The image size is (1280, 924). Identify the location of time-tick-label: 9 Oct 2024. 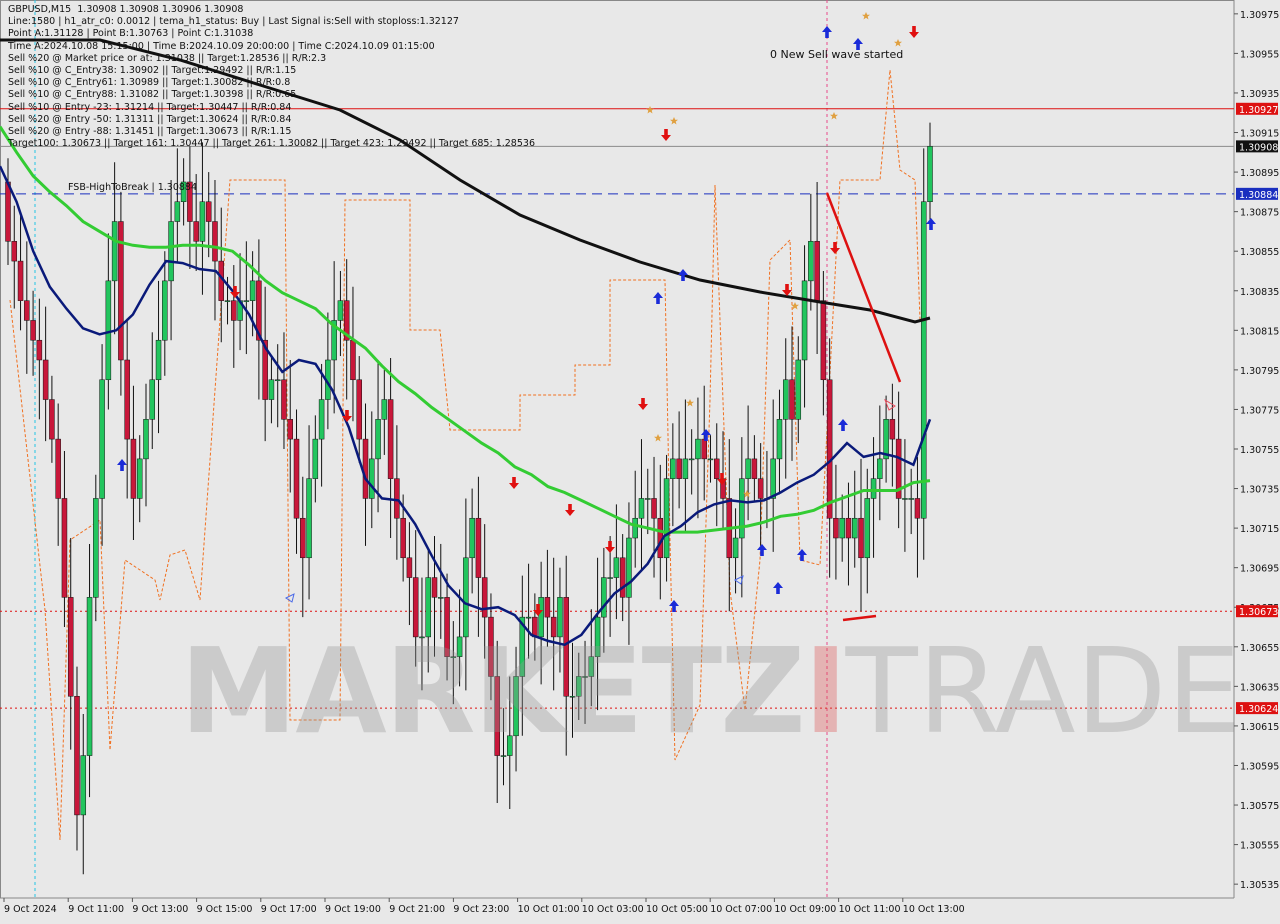
(30, 909).